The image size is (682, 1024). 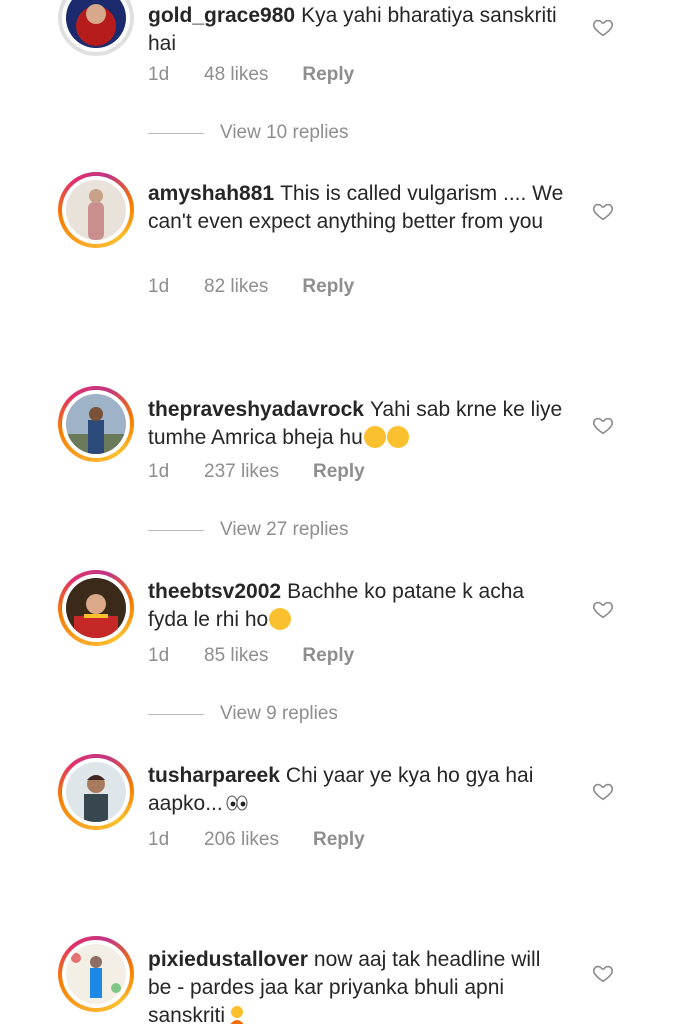 What do you see at coordinates (236, 656) in the screenshot?
I see `comment-likes: 85 likes` at bounding box center [236, 656].